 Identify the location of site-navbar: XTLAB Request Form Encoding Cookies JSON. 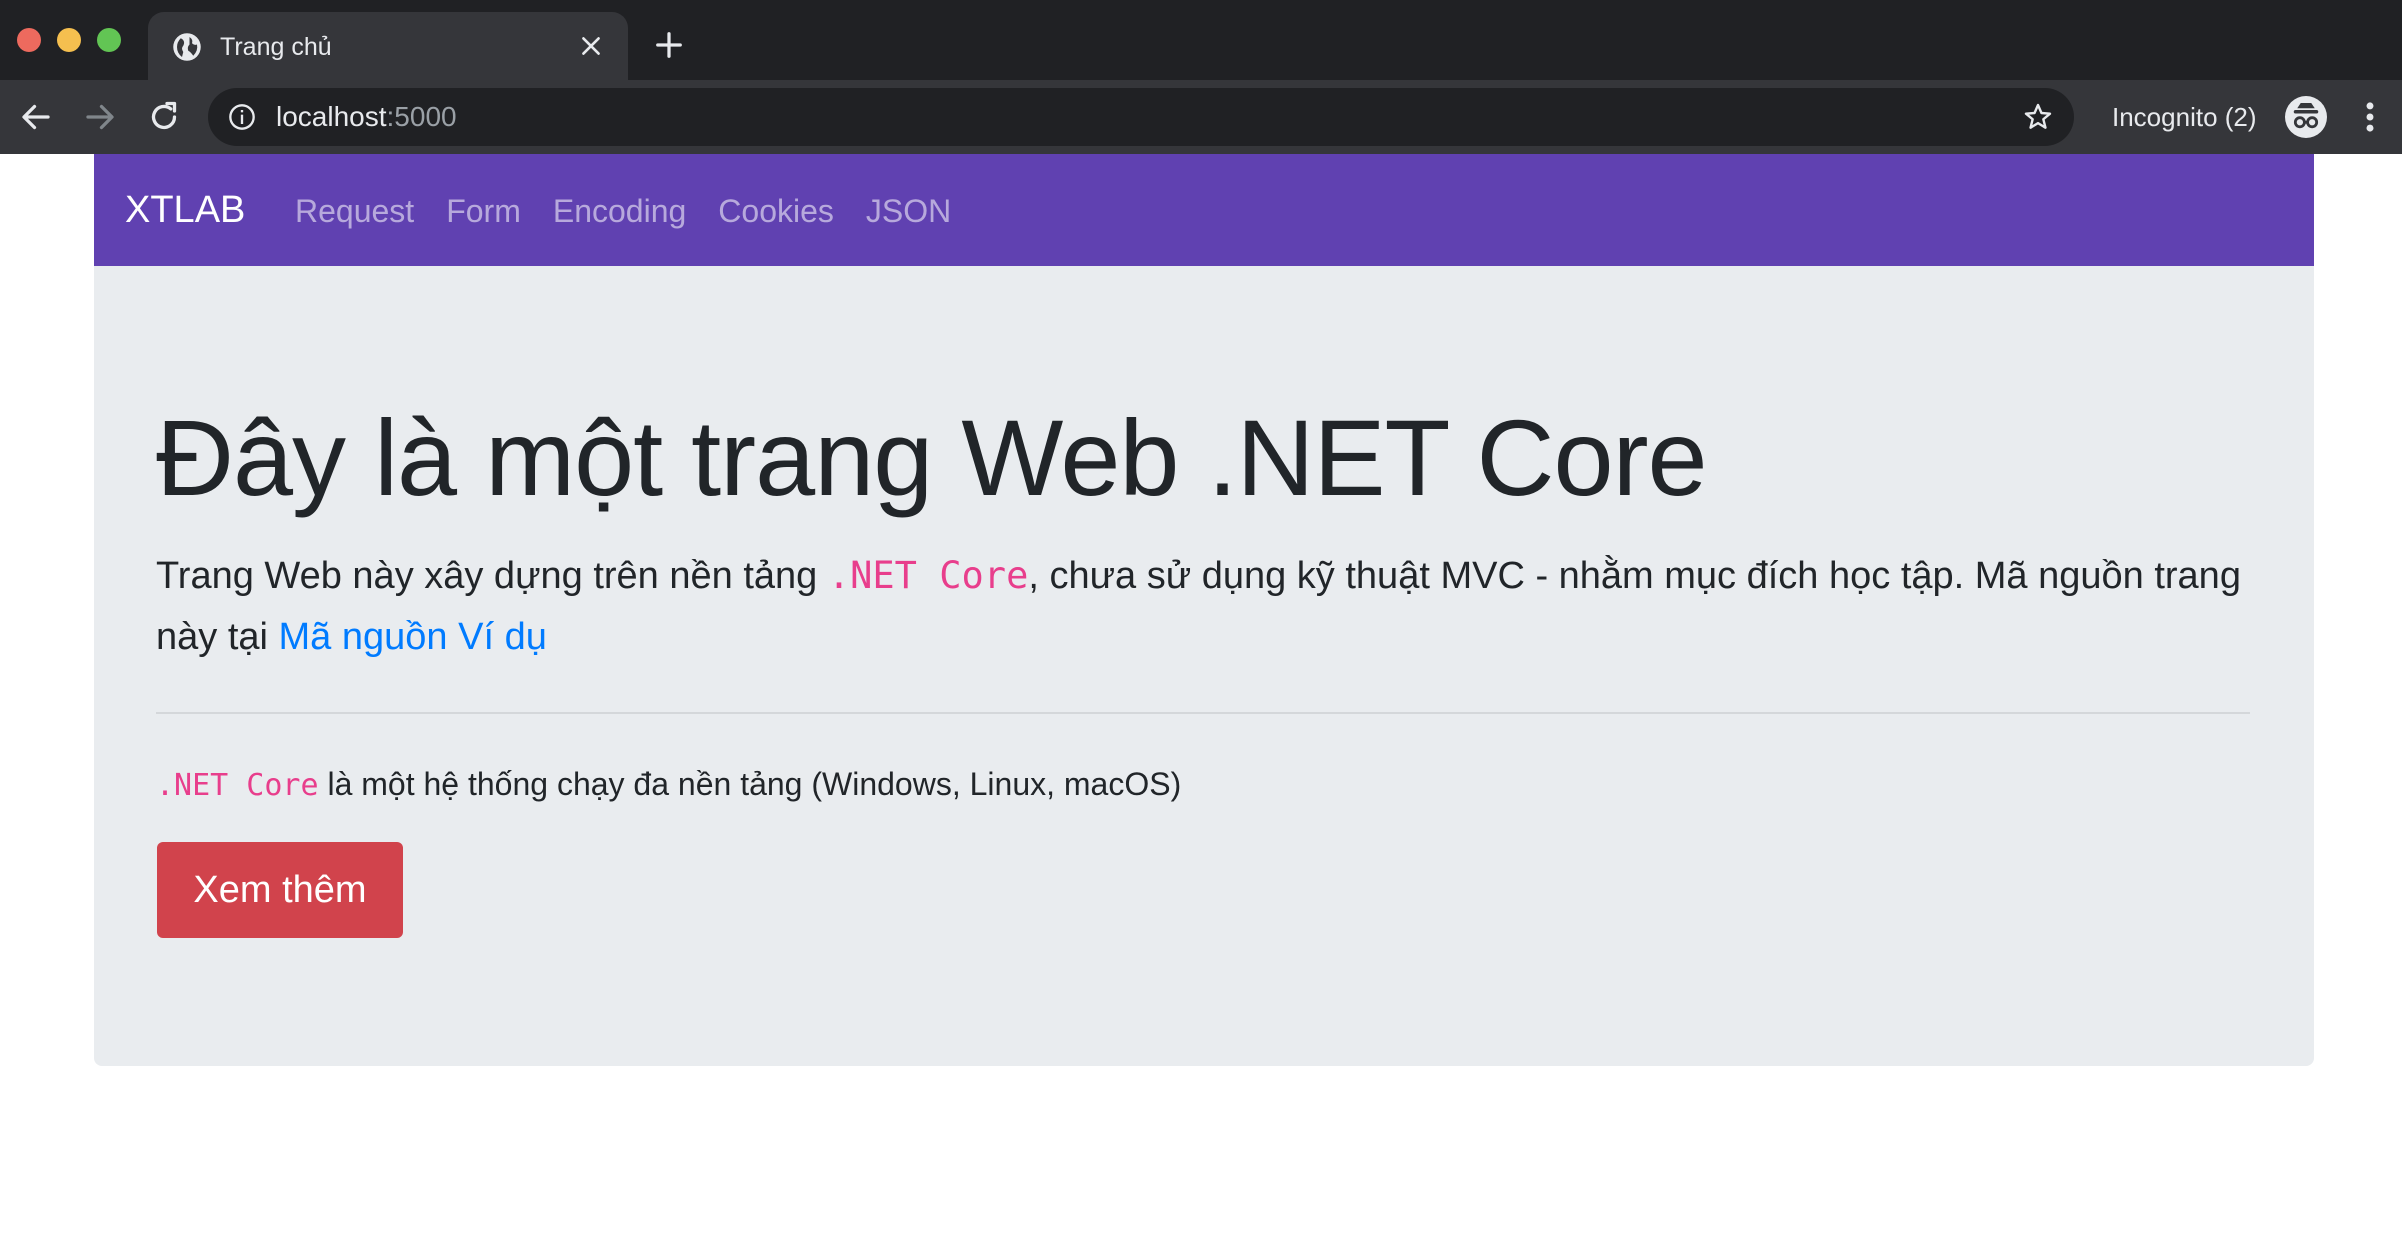
(1204, 210).